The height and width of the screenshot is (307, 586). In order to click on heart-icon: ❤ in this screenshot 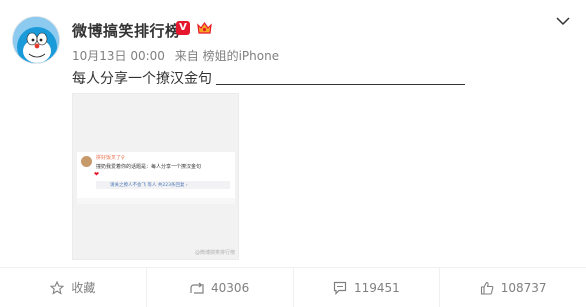, I will do `click(97, 174)`.